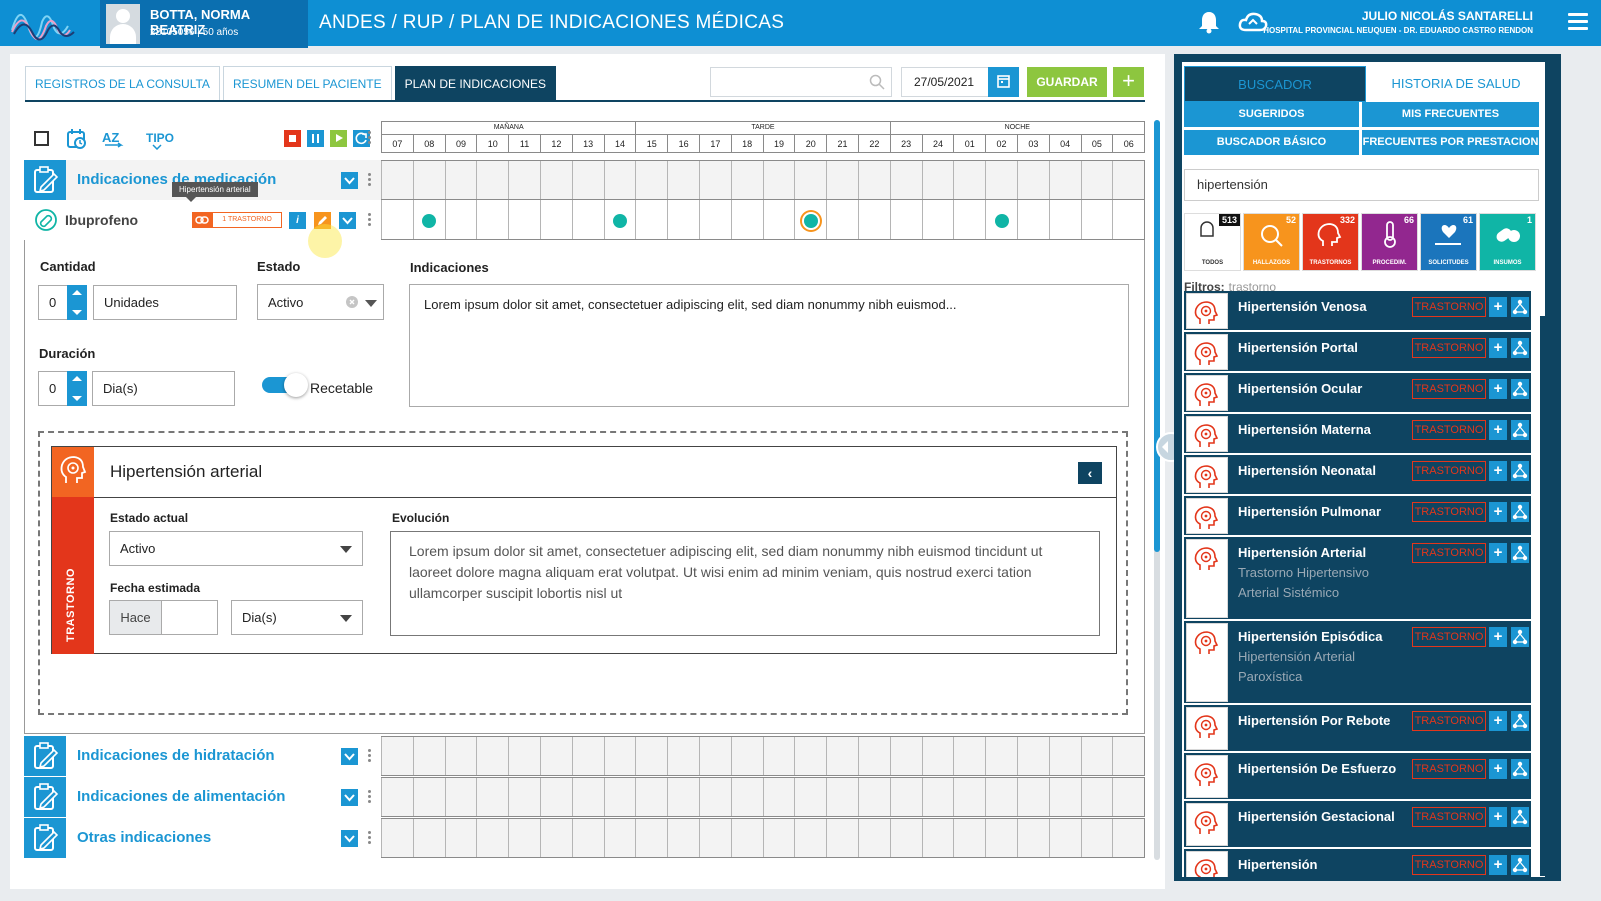 This screenshot has height=901, width=1601. Describe the element at coordinates (54, 23) in the screenshot. I see `andes-logo-icon` at that location.